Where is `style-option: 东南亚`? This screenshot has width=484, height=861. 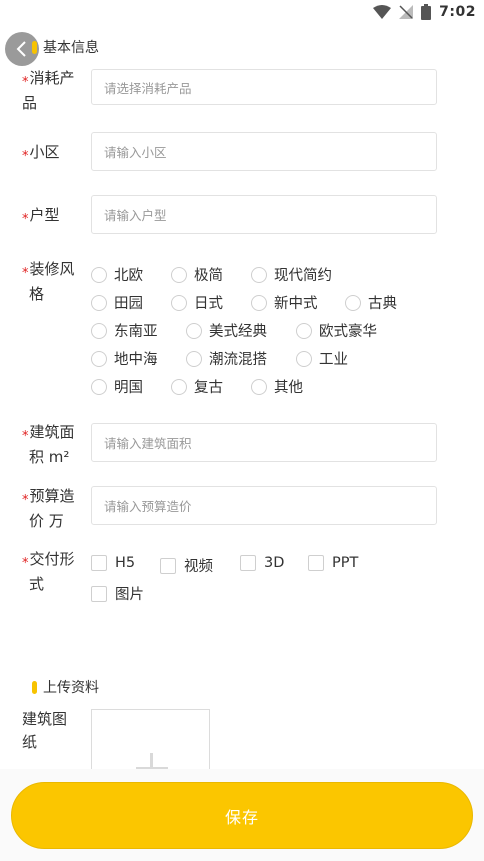 style-option: 东南亚 is located at coordinates (124, 330).